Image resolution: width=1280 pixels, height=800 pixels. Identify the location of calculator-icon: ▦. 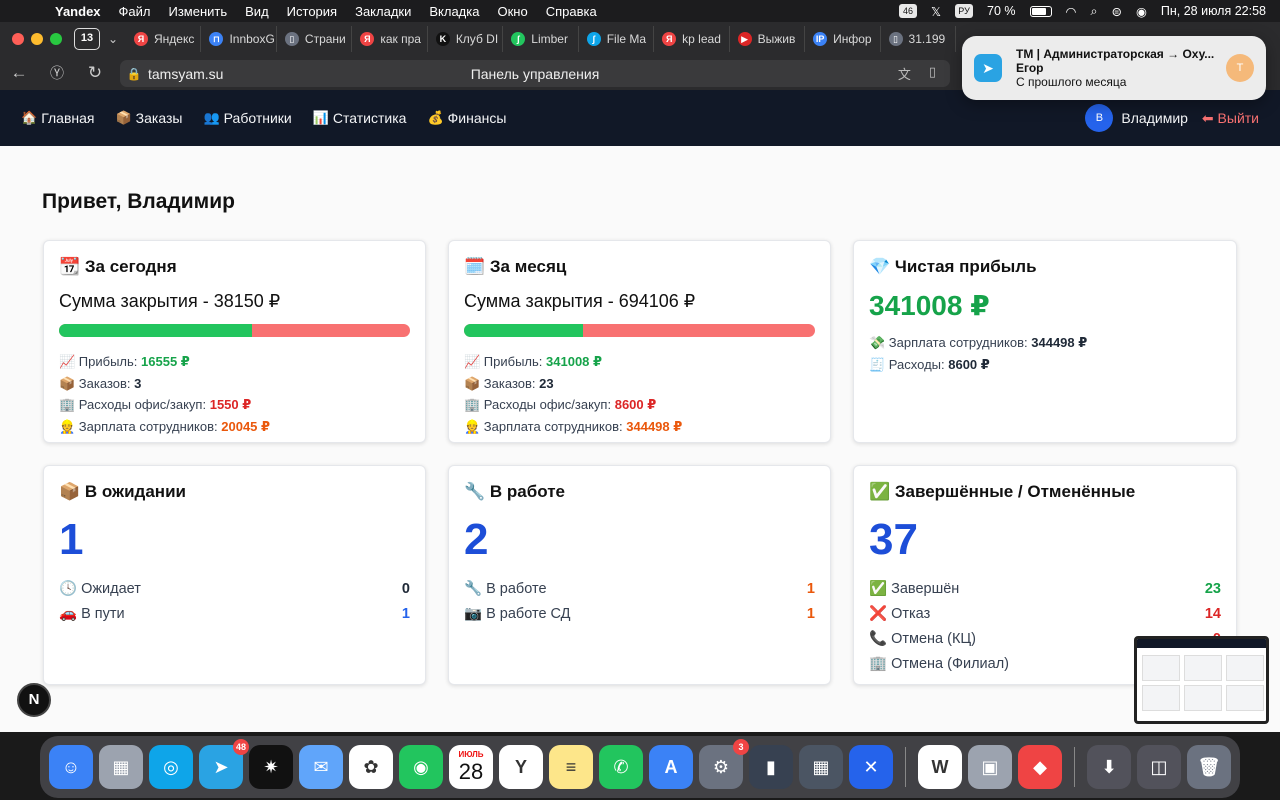
(821, 767).